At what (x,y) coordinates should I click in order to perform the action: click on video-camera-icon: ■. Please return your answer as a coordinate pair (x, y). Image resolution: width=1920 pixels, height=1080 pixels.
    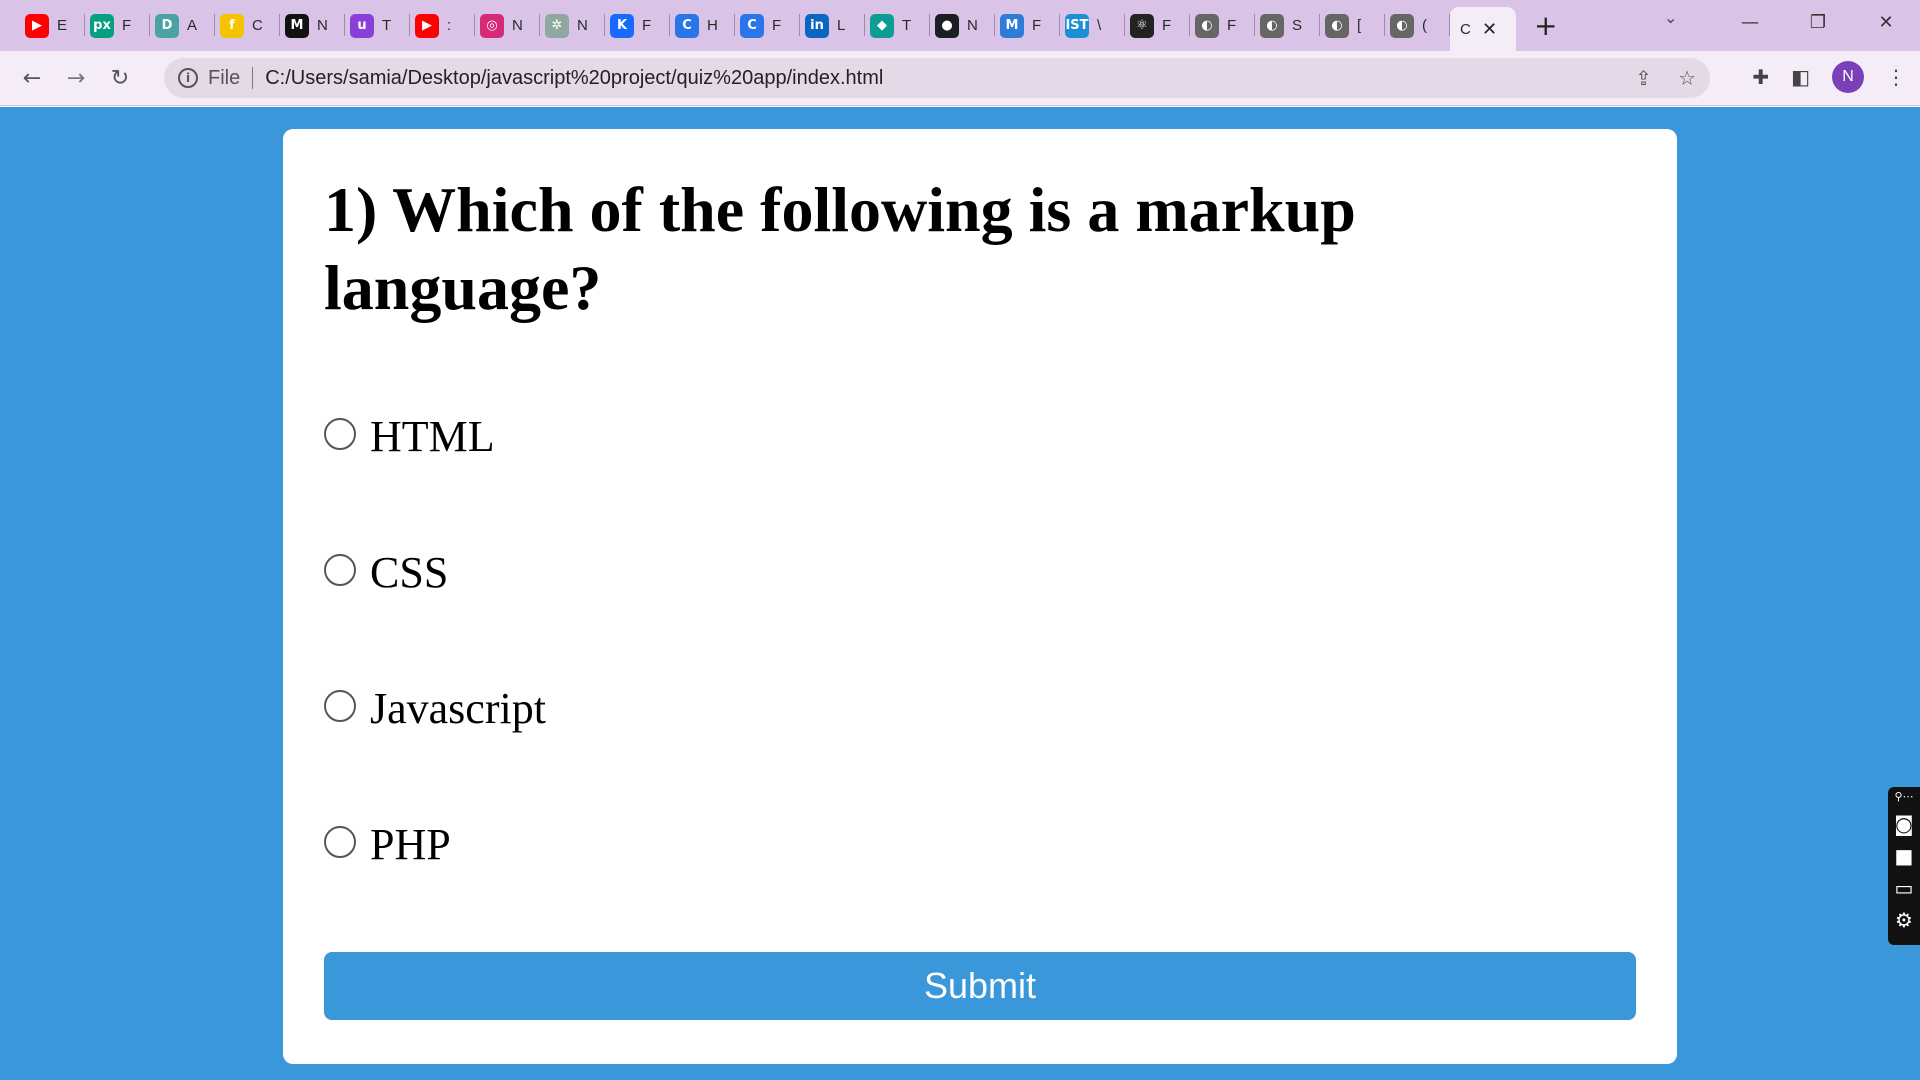
    Looking at the image, I should click on (1904, 856).